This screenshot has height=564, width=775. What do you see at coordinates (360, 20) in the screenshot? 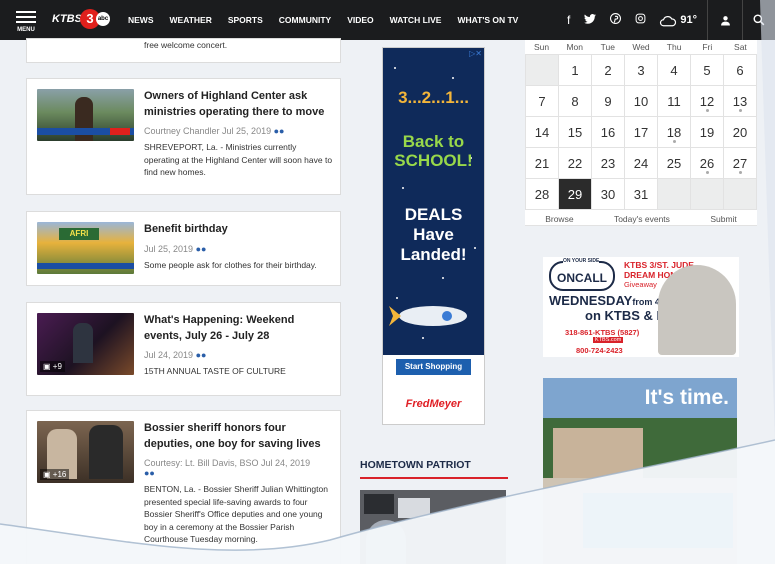
I see `nav-video: VIDEO` at bounding box center [360, 20].